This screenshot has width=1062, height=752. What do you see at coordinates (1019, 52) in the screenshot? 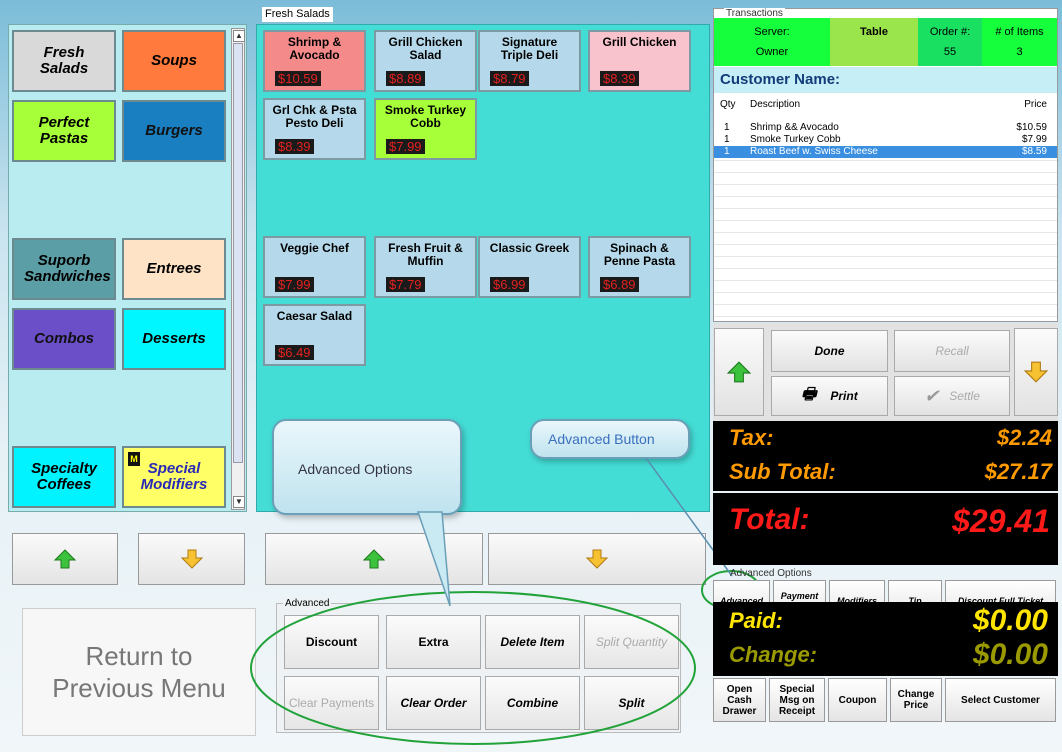
I see `items-count-value: 3` at bounding box center [1019, 52].